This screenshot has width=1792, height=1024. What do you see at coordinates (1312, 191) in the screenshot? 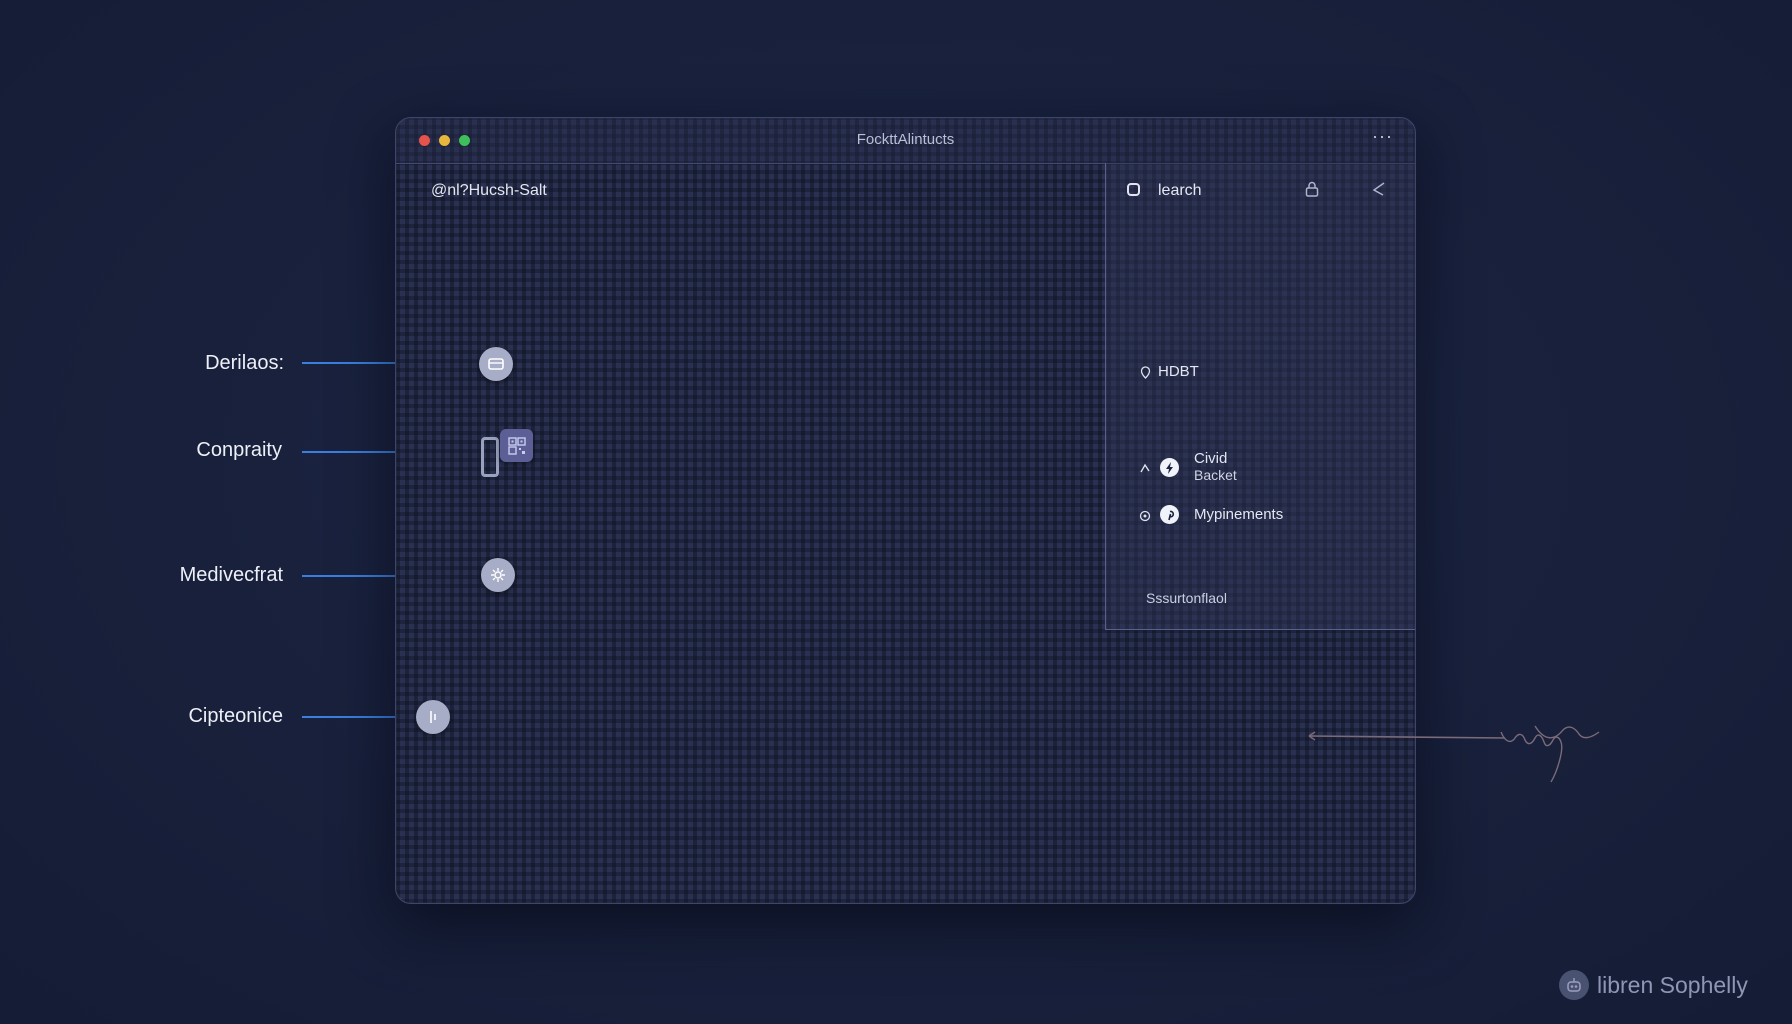
I see `lock-icon` at bounding box center [1312, 191].